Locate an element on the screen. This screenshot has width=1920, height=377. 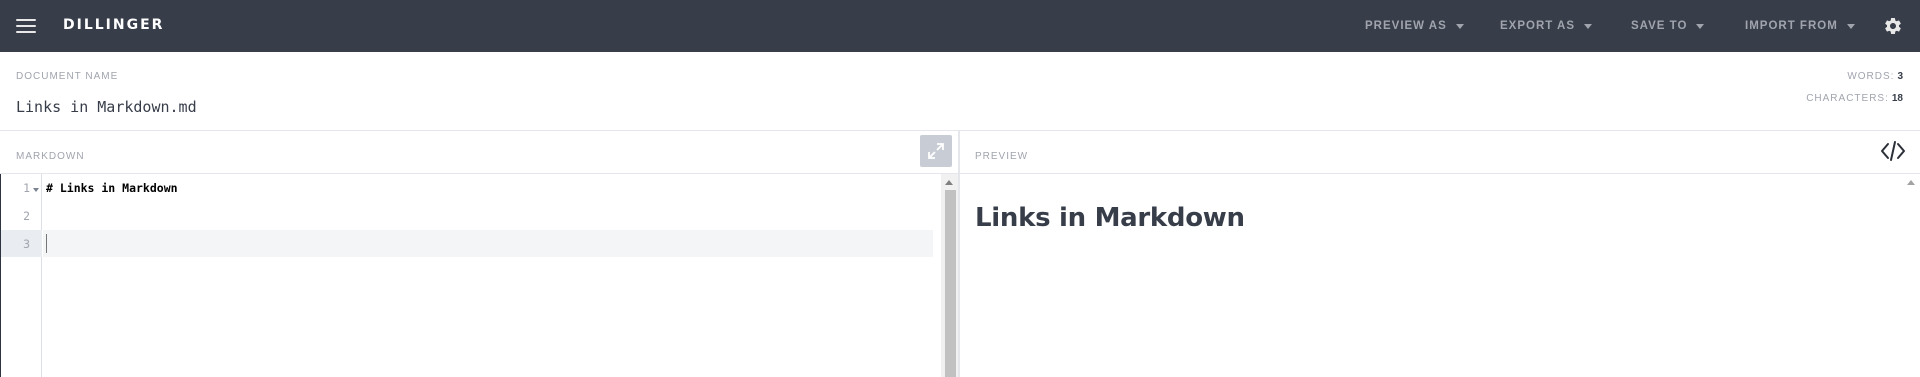
word-count-label: WORDS: is located at coordinates (1871, 76).